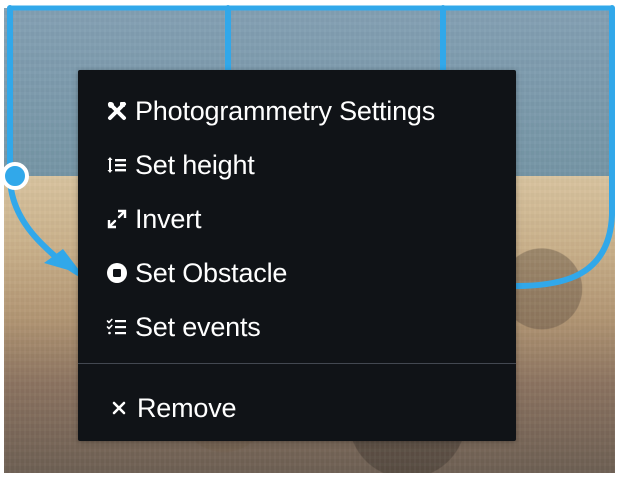  I want to click on photogrammetry-settings-item: Photogrammetry Settings, so click(297, 111).